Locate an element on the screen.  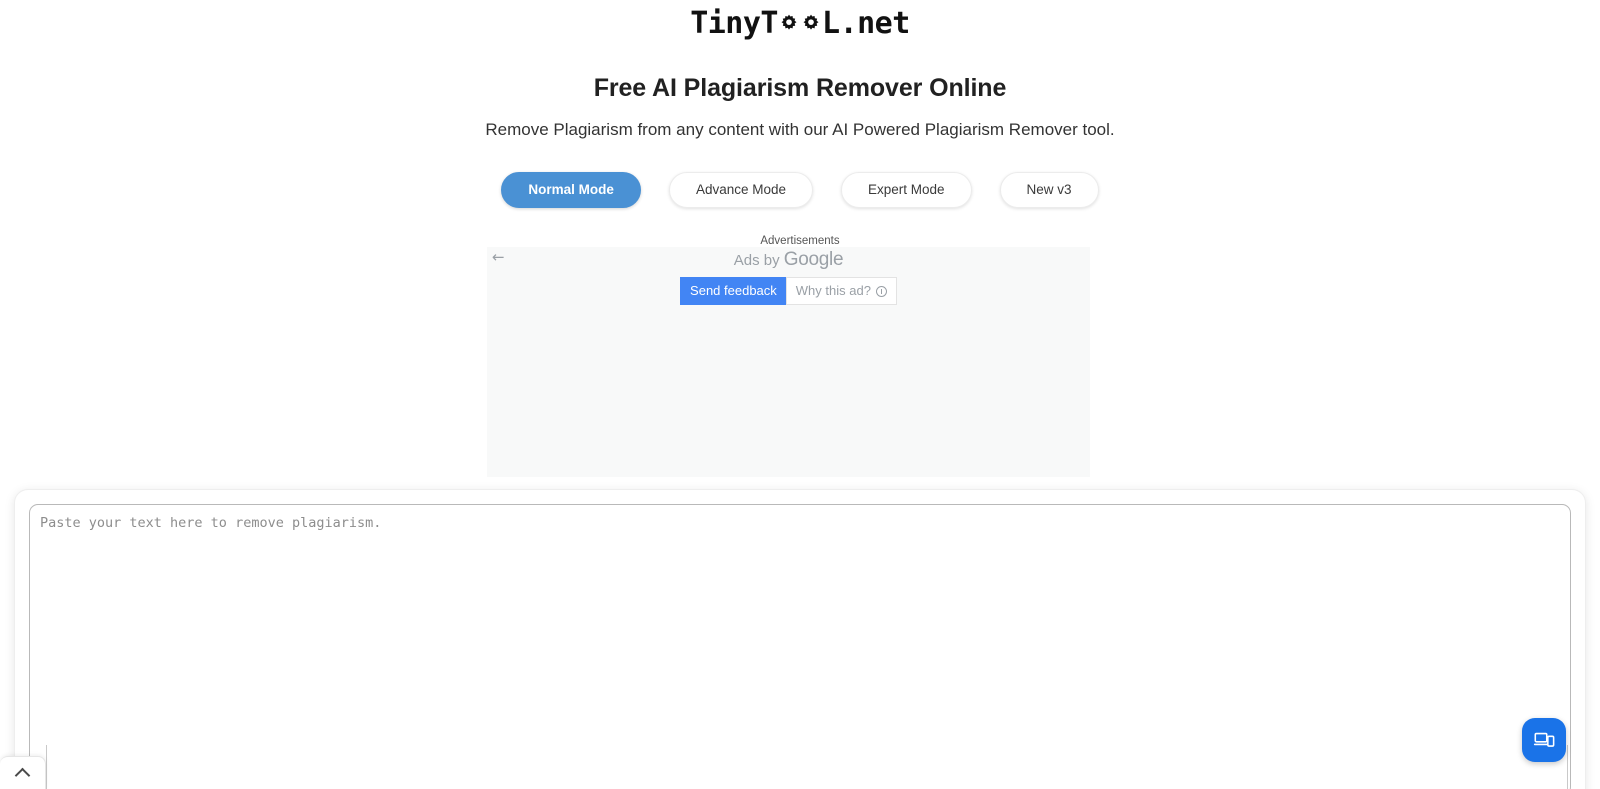
ads-by-prefix: Ads by is located at coordinates (758, 260).